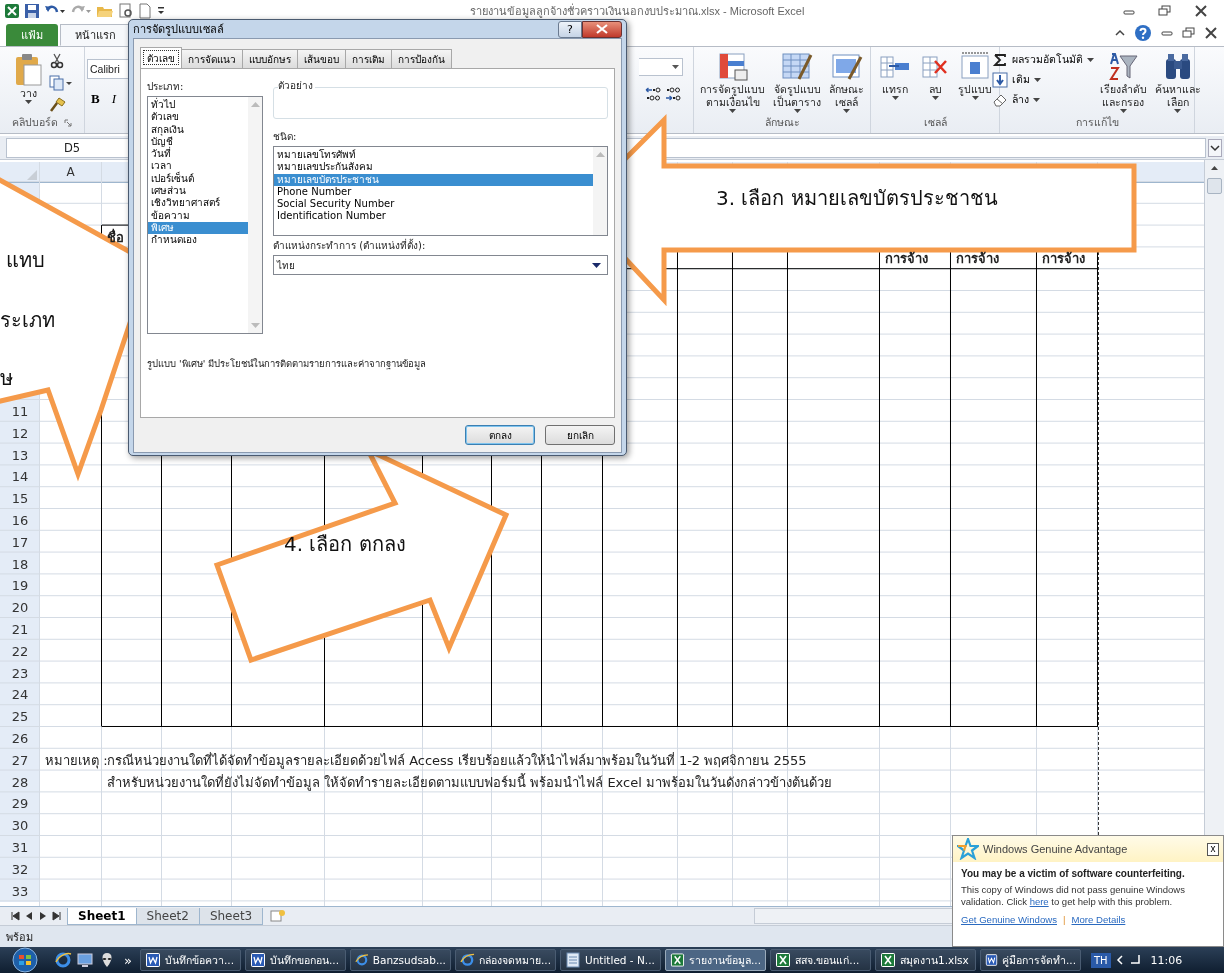  Describe the element at coordinates (1055, 849) in the screenshot. I see `popup-title: Windows Genuine Advantage` at that location.